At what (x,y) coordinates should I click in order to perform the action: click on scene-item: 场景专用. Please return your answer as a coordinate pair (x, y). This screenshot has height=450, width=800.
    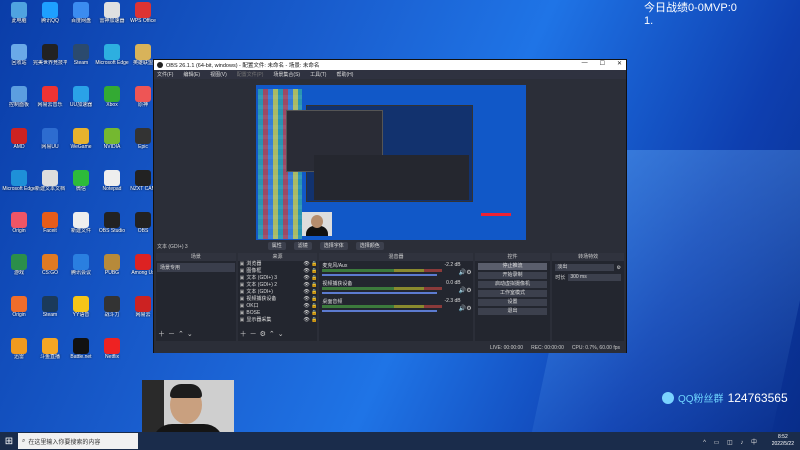
    Looking at the image, I should click on (196, 267).